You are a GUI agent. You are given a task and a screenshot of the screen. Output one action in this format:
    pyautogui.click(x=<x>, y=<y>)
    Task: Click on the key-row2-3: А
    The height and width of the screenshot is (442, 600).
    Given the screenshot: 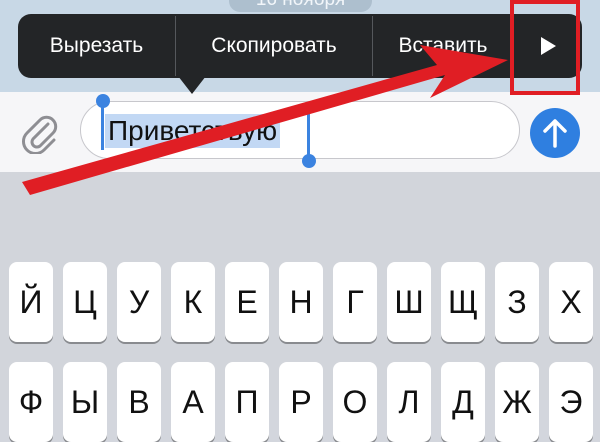 What is the action you would take?
    pyautogui.click(x=193, y=402)
    